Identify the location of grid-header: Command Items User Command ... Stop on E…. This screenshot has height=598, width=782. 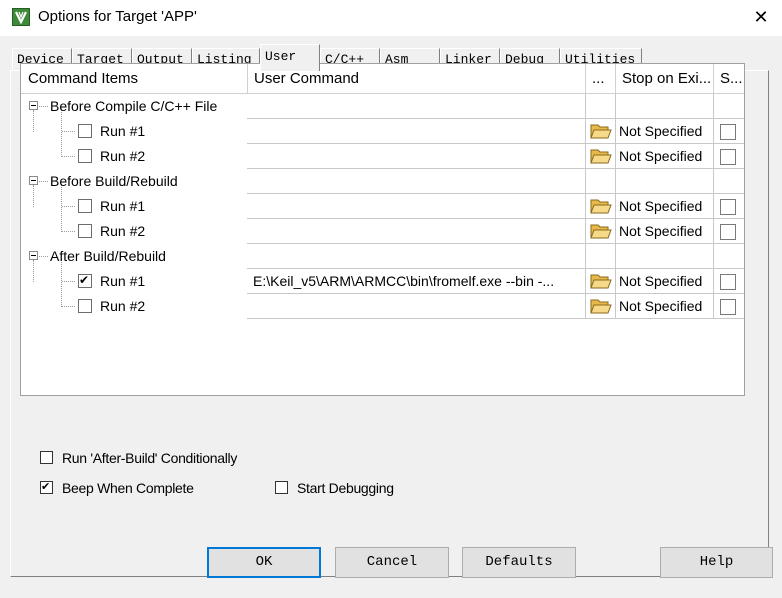
(382, 79).